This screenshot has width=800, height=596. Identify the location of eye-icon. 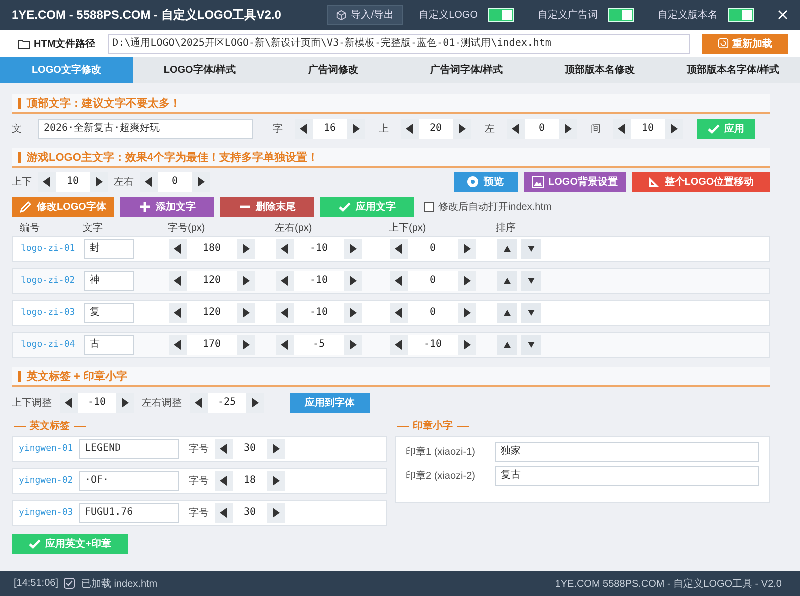
(473, 182).